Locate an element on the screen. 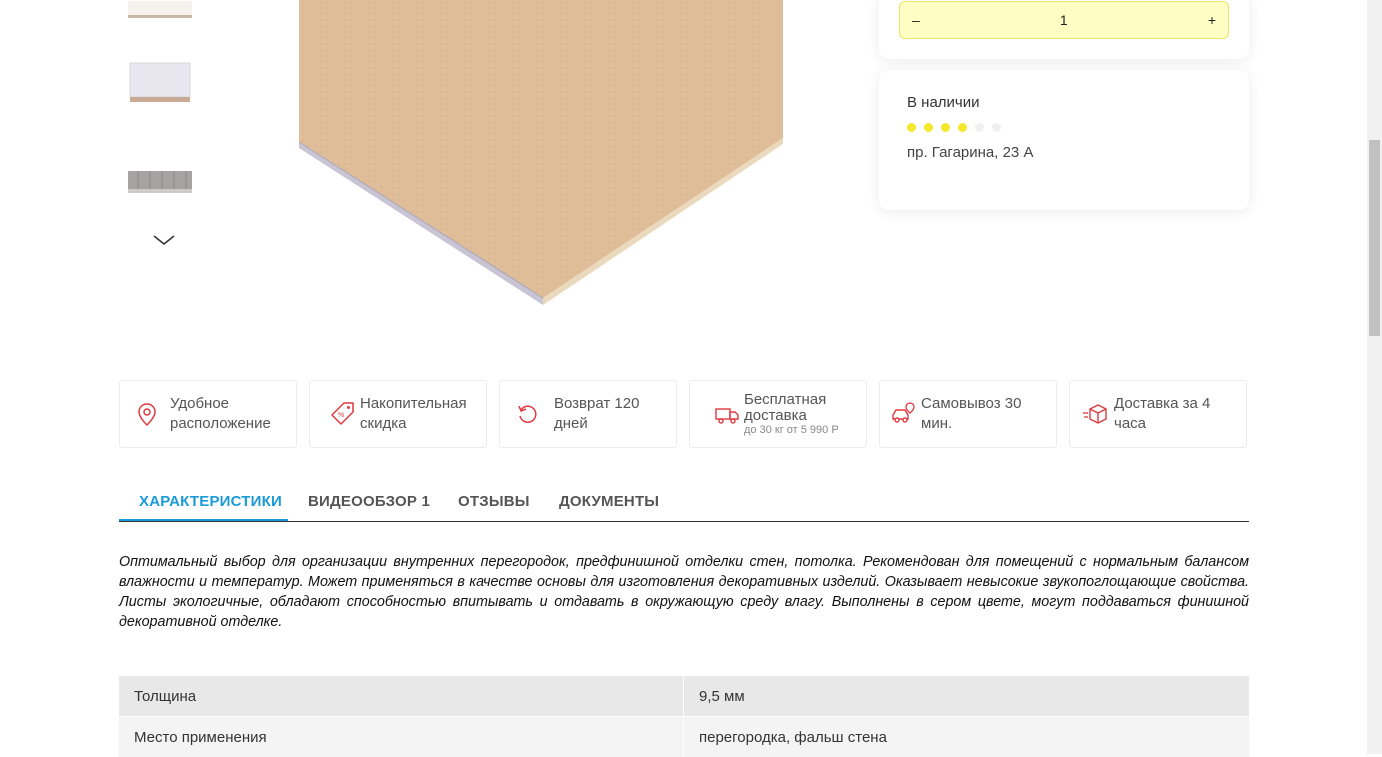 The height and width of the screenshot is (757, 1382). tab-documents: ДОКУМЕНТЫ is located at coordinates (609, 501).